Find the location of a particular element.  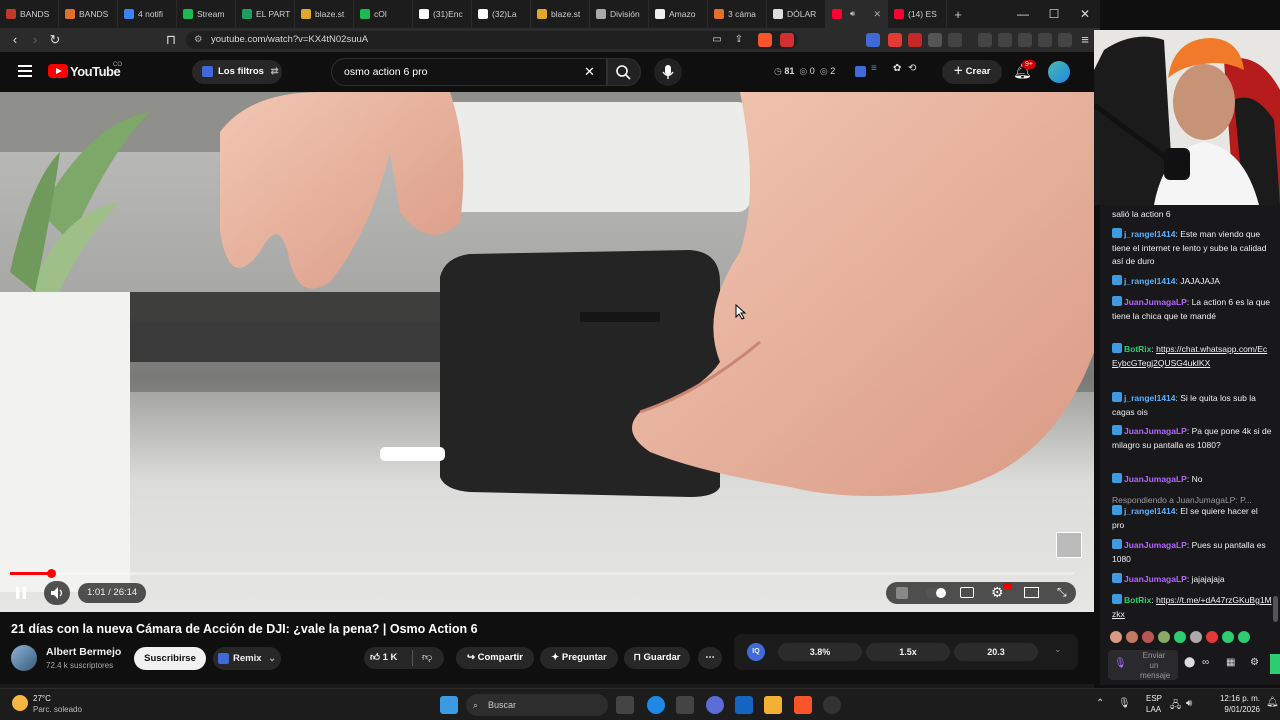

chat-infinity-icon: ∞ is located at coordinates (1205, 662).